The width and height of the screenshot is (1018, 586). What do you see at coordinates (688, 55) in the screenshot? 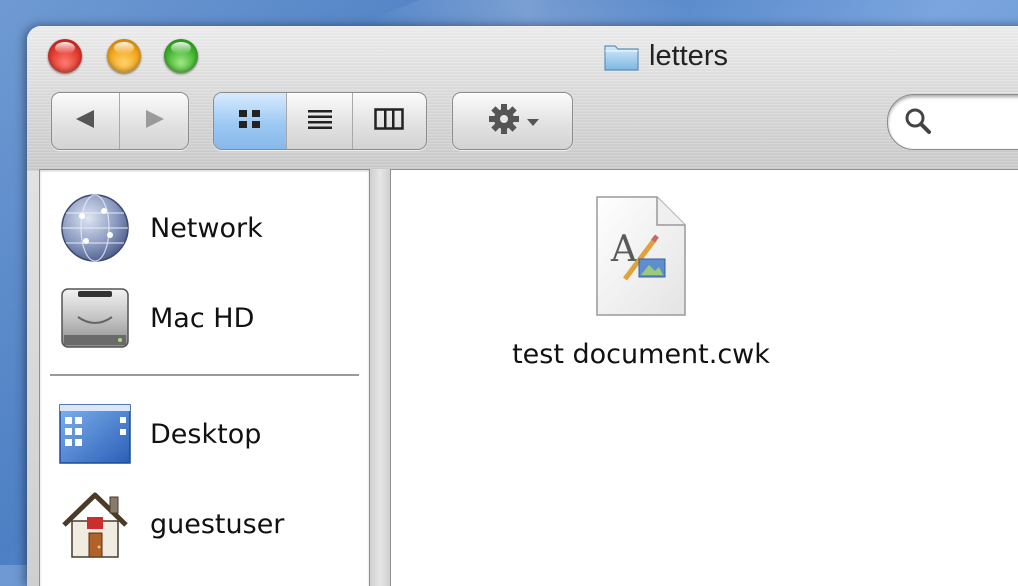
I see `window-title-text: letters` at bounding box center [688, 55].